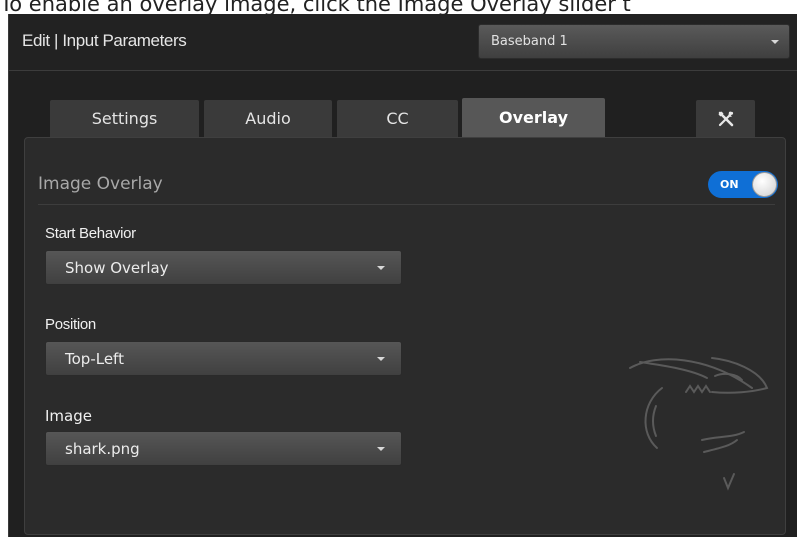 This screenshot has height=537, width=797. Describe the element at coordinates (104, 40) in the screenshot. I see `dialog-title: Edit | Input Parameters` at that location.